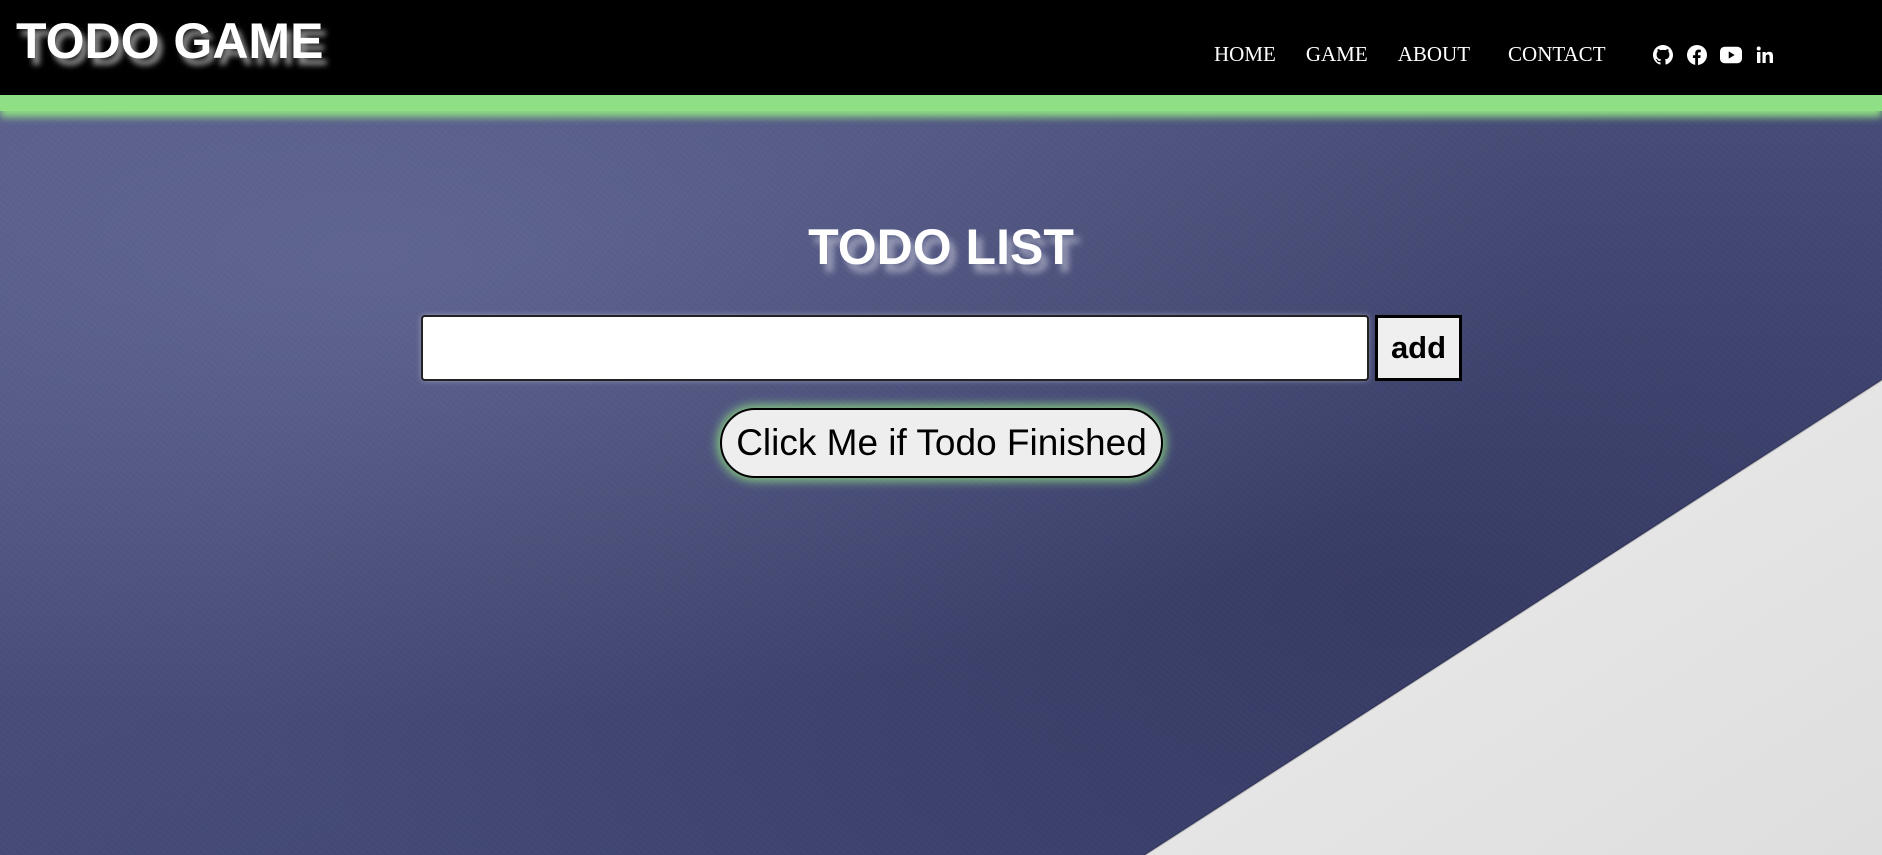 The height and width of the screenshot is (855, 1882). I want to click on social-links, so click(1720, 55).